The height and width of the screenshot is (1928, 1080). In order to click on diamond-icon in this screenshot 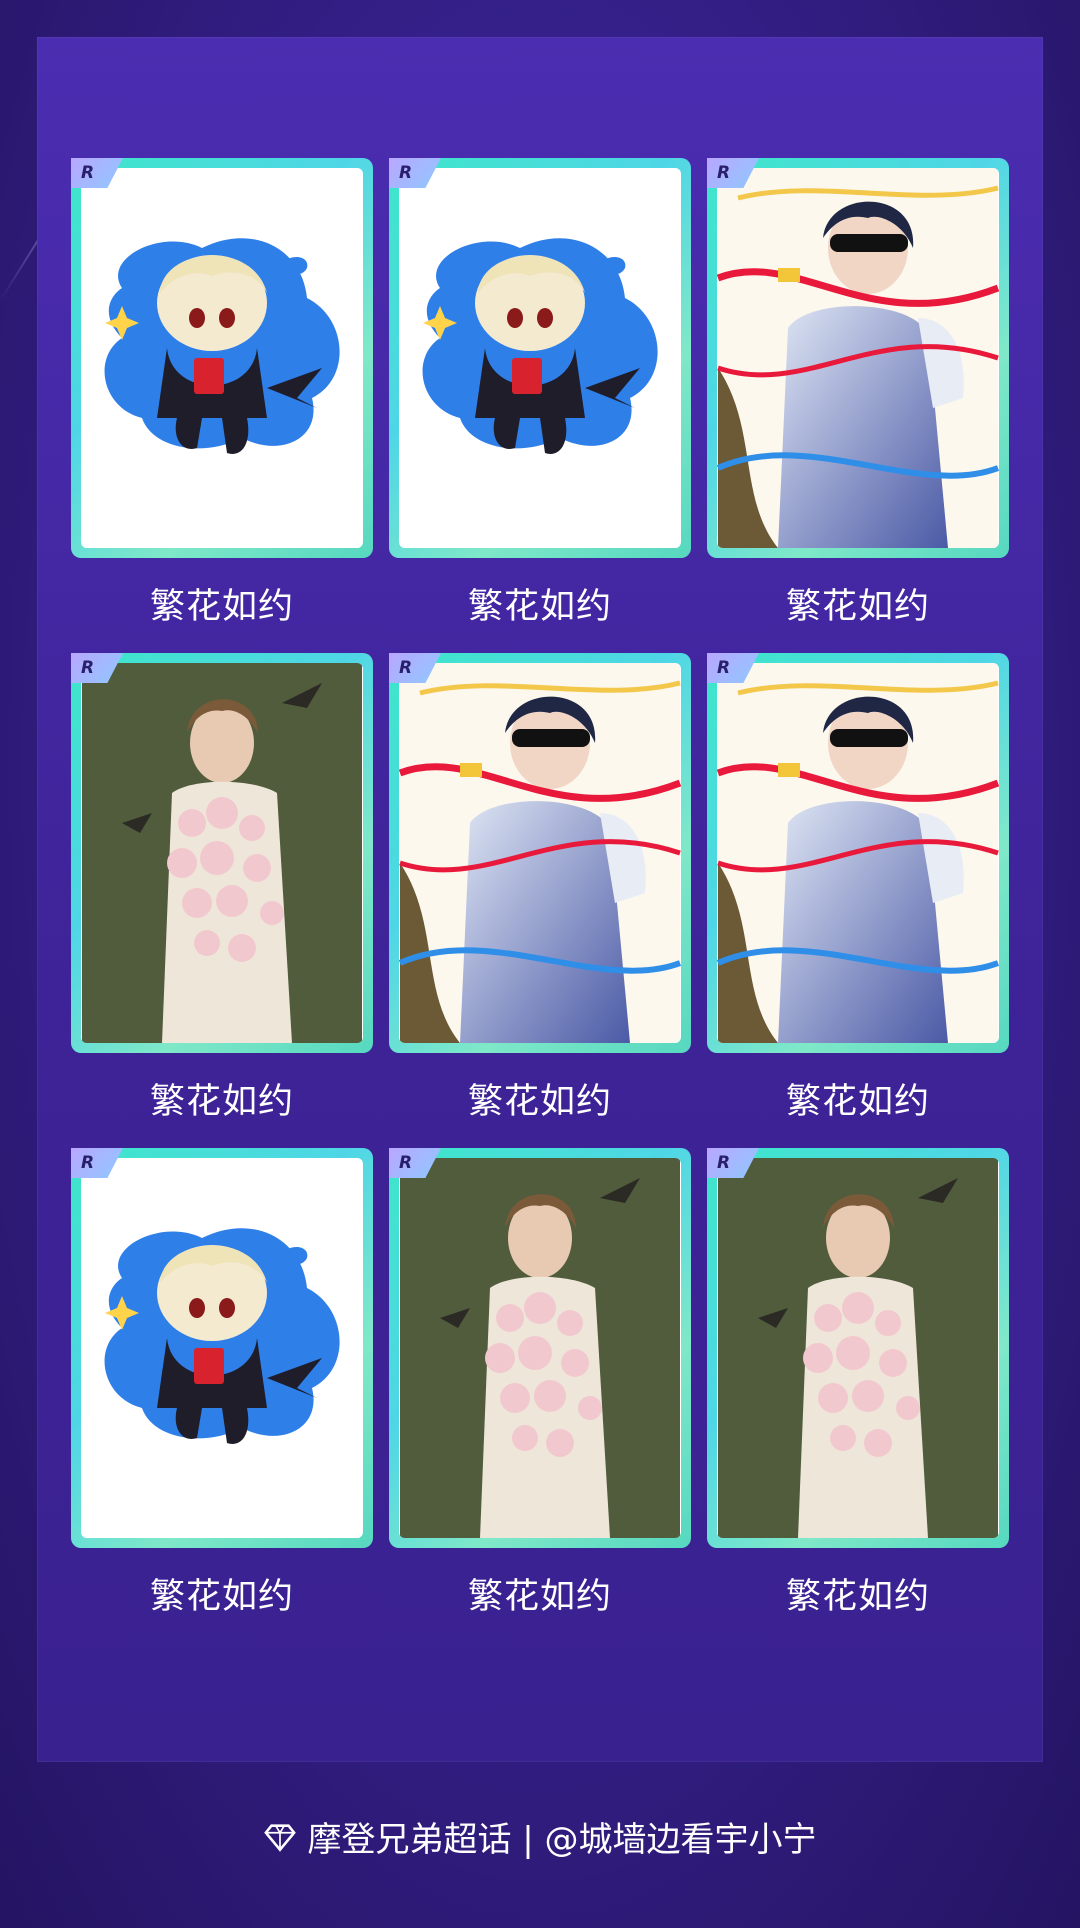, I will do `click(280, 1837)`.